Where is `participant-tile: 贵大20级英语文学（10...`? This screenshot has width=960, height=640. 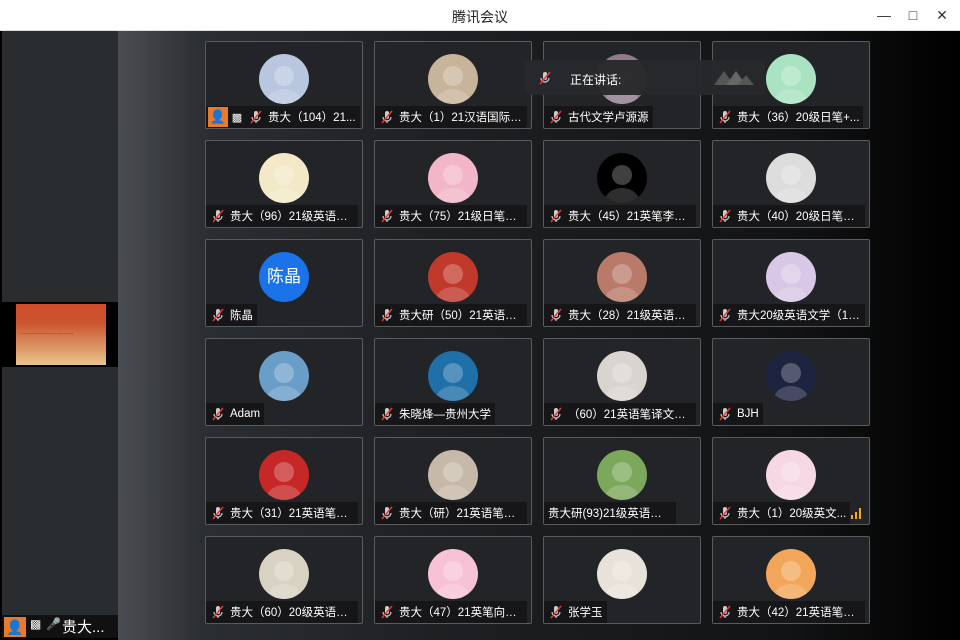 participant-tile: 贵大20级英语文学（10... is located at coordinates (791, 283).